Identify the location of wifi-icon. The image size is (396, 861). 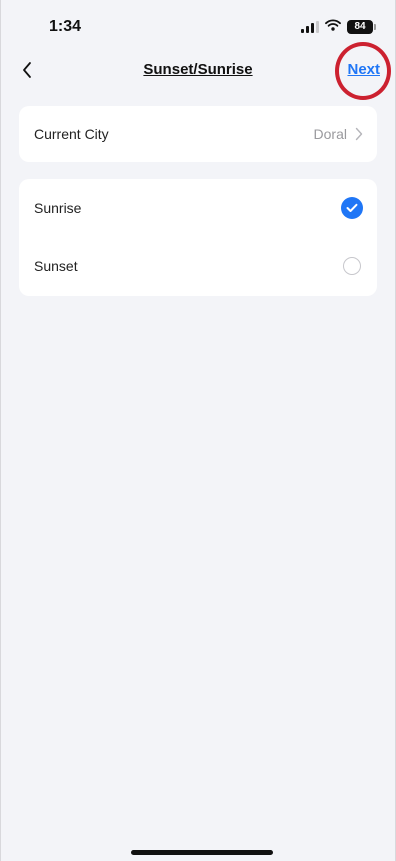
(333, 27).